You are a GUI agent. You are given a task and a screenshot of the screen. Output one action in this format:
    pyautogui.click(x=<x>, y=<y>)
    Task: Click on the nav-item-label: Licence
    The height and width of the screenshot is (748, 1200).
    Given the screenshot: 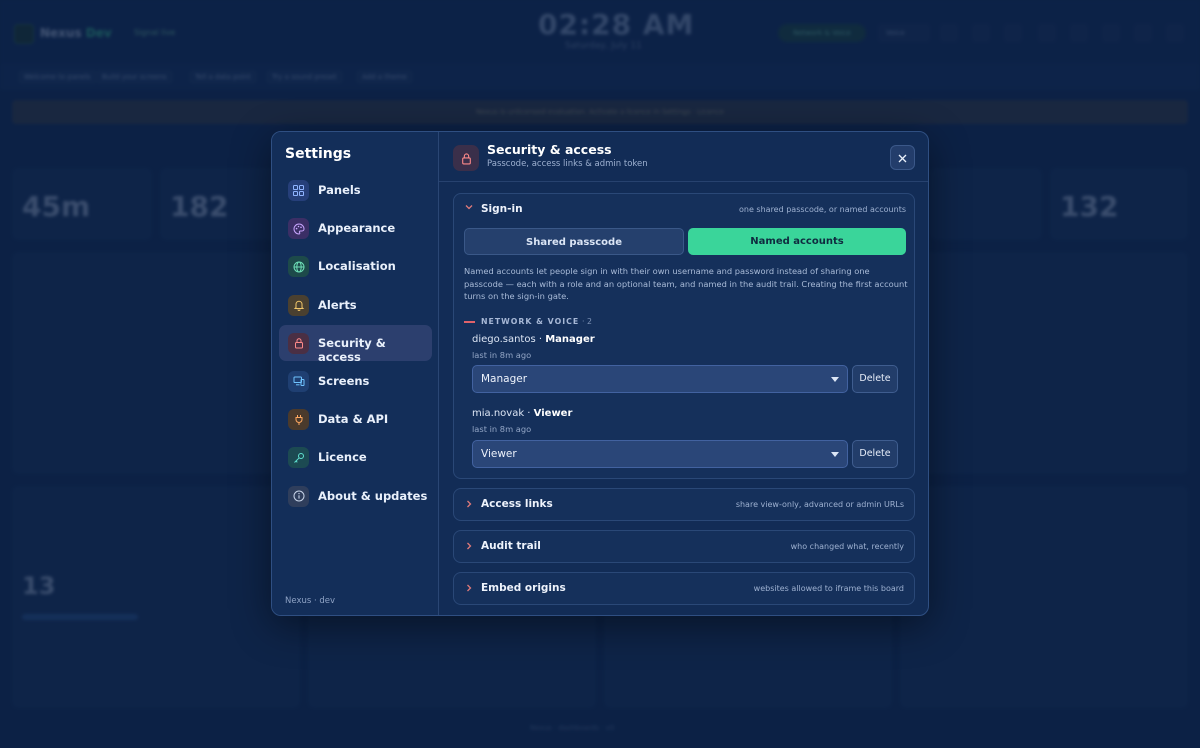 What is the action you would take?
    pyautogui.click(x=342, y=457)
    